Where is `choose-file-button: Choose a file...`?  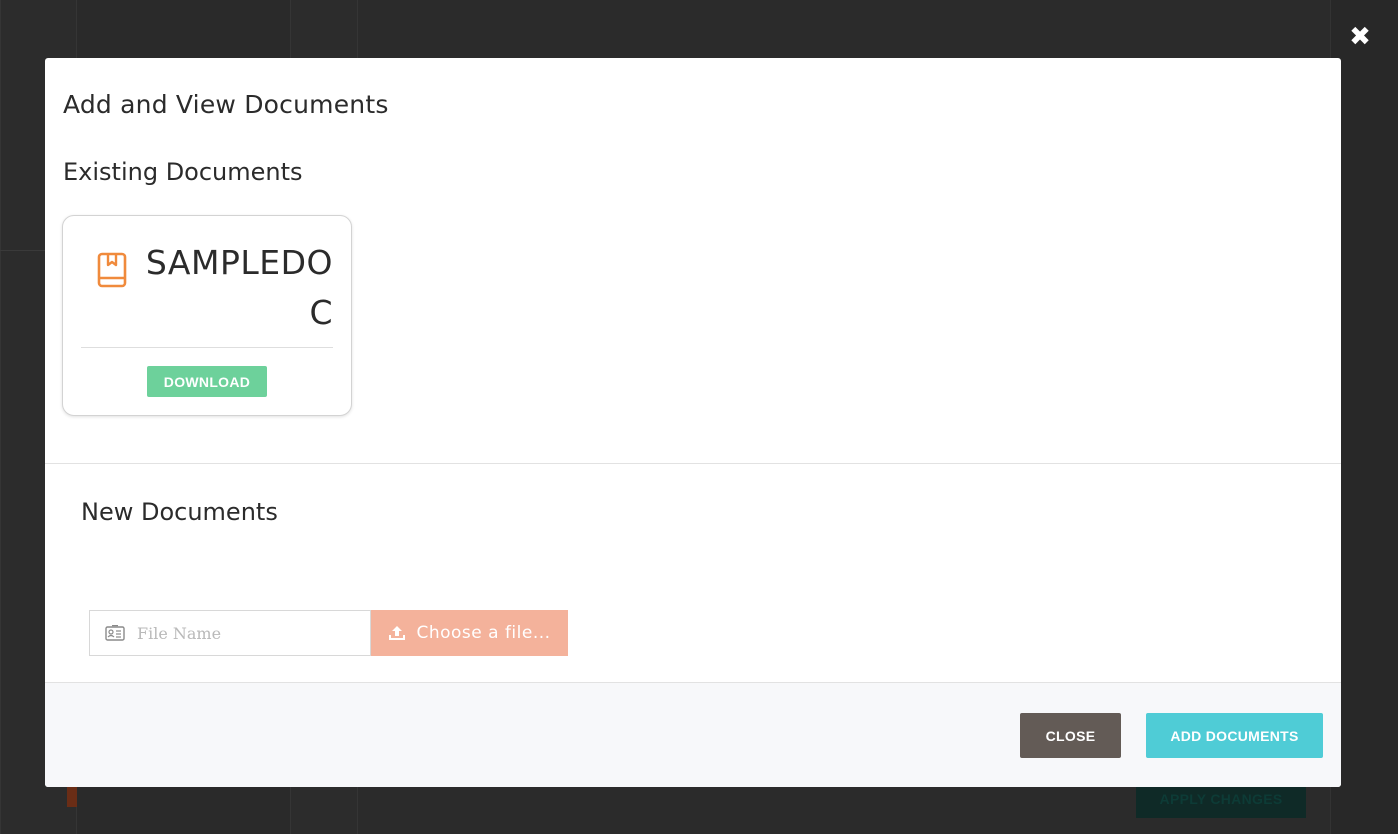
choose-file-button: Choose a file... is located at coordinates (469, 633).